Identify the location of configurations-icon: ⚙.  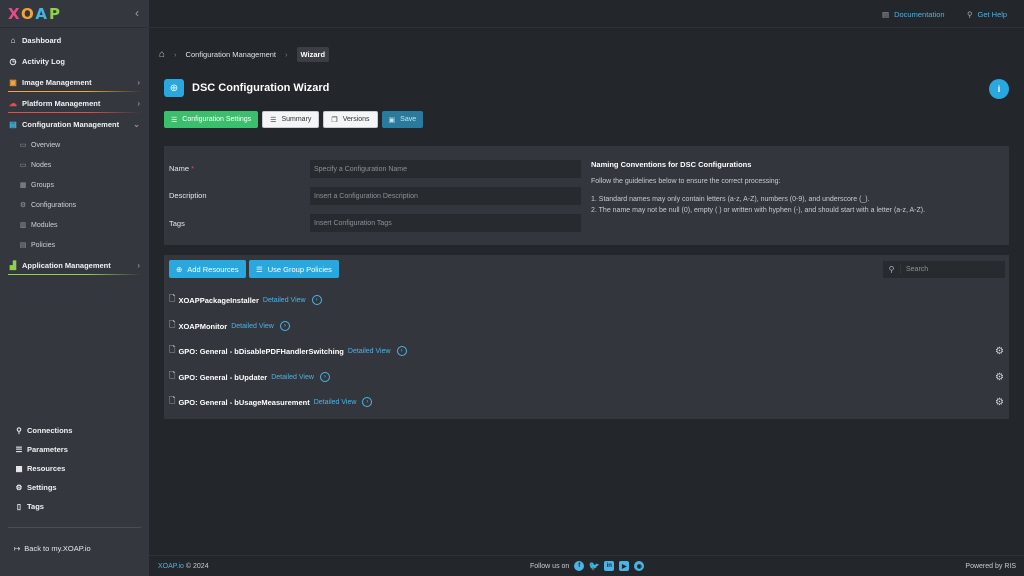
(23, 205).